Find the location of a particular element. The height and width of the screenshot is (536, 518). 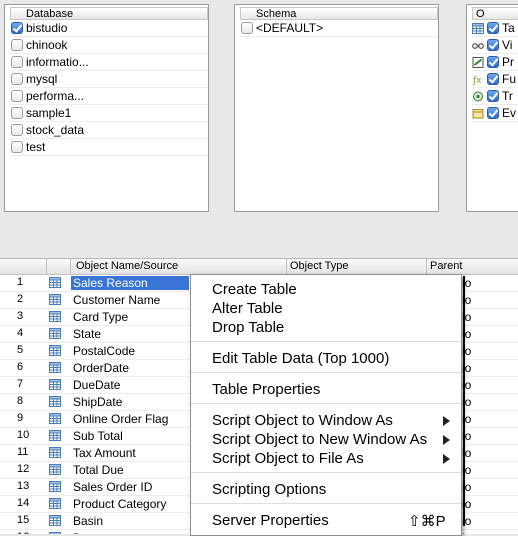

object-name-cell: DueDate is located at coordinates (96, 385).